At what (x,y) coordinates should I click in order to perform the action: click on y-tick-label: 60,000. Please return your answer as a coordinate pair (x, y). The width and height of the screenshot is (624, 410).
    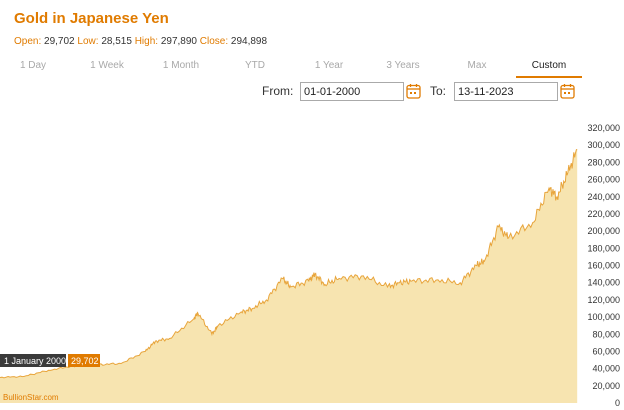
    Looking at the image, I should click on (606, 351).